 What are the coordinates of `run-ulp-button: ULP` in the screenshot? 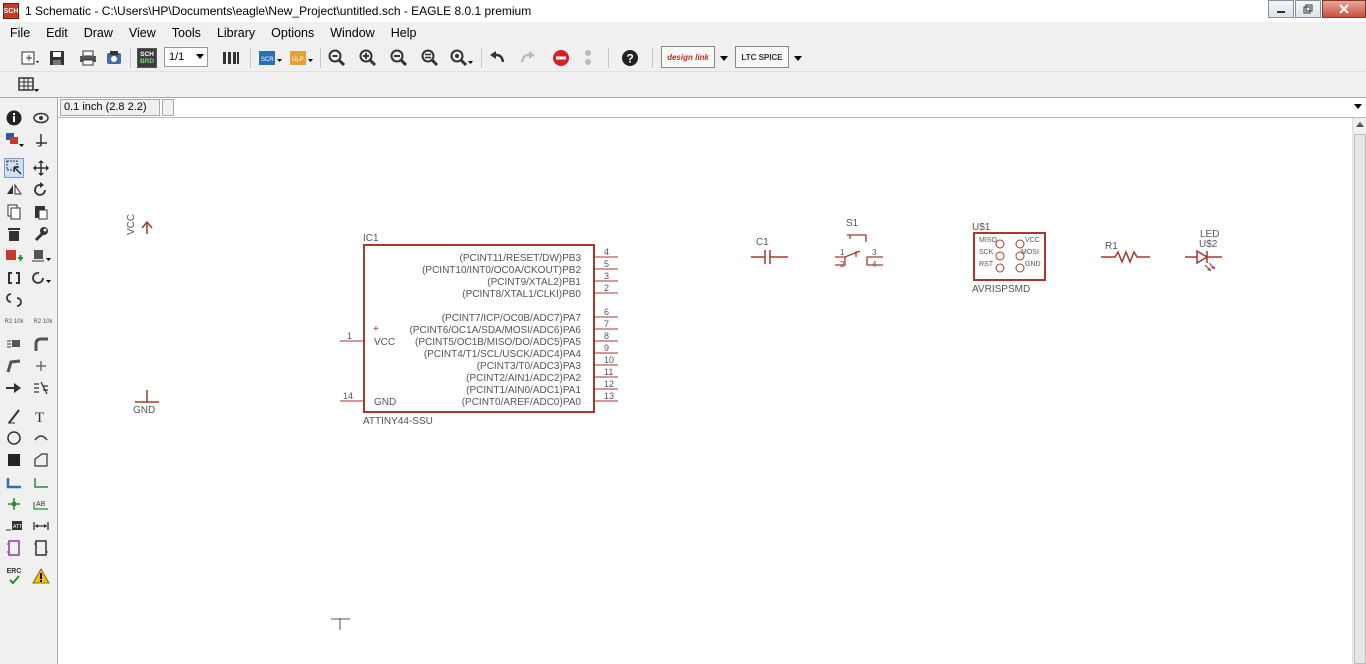 It's located at (302, 58).